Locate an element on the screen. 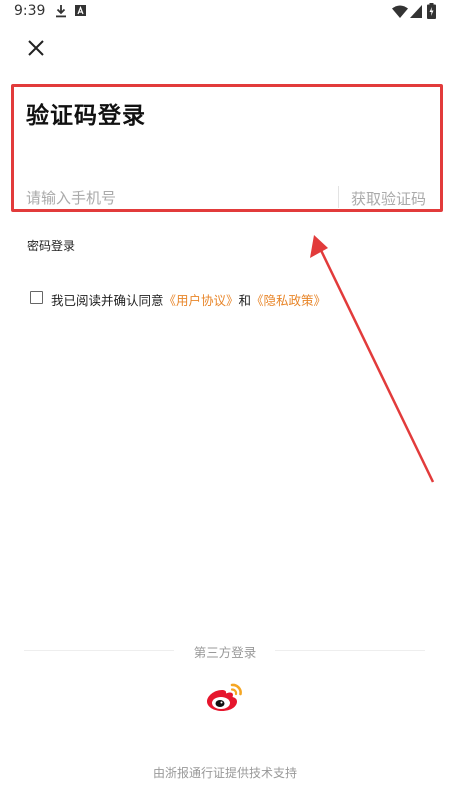  annotation-arrow-icon is located at coordinates (372, 359).